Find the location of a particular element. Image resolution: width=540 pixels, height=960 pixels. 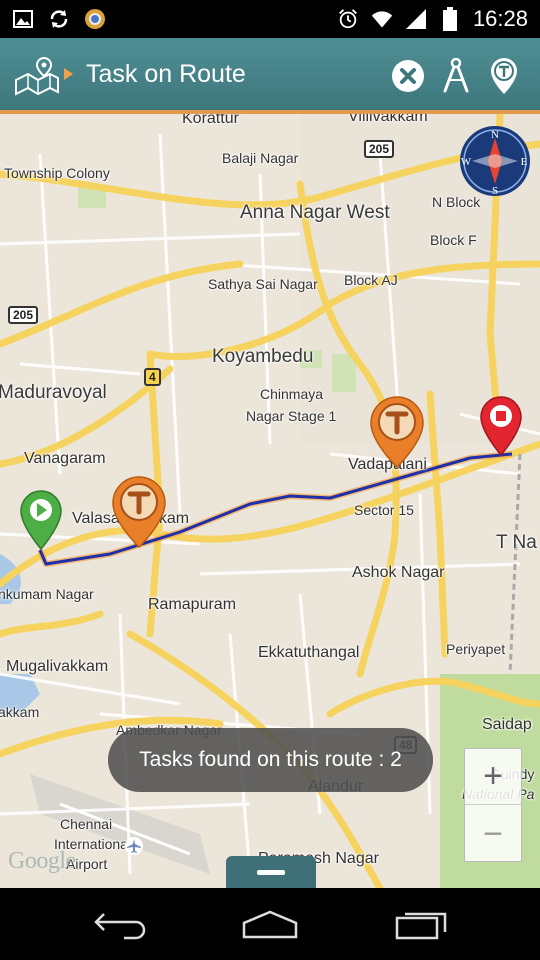

home-icon is located at coordinates (270, 924).